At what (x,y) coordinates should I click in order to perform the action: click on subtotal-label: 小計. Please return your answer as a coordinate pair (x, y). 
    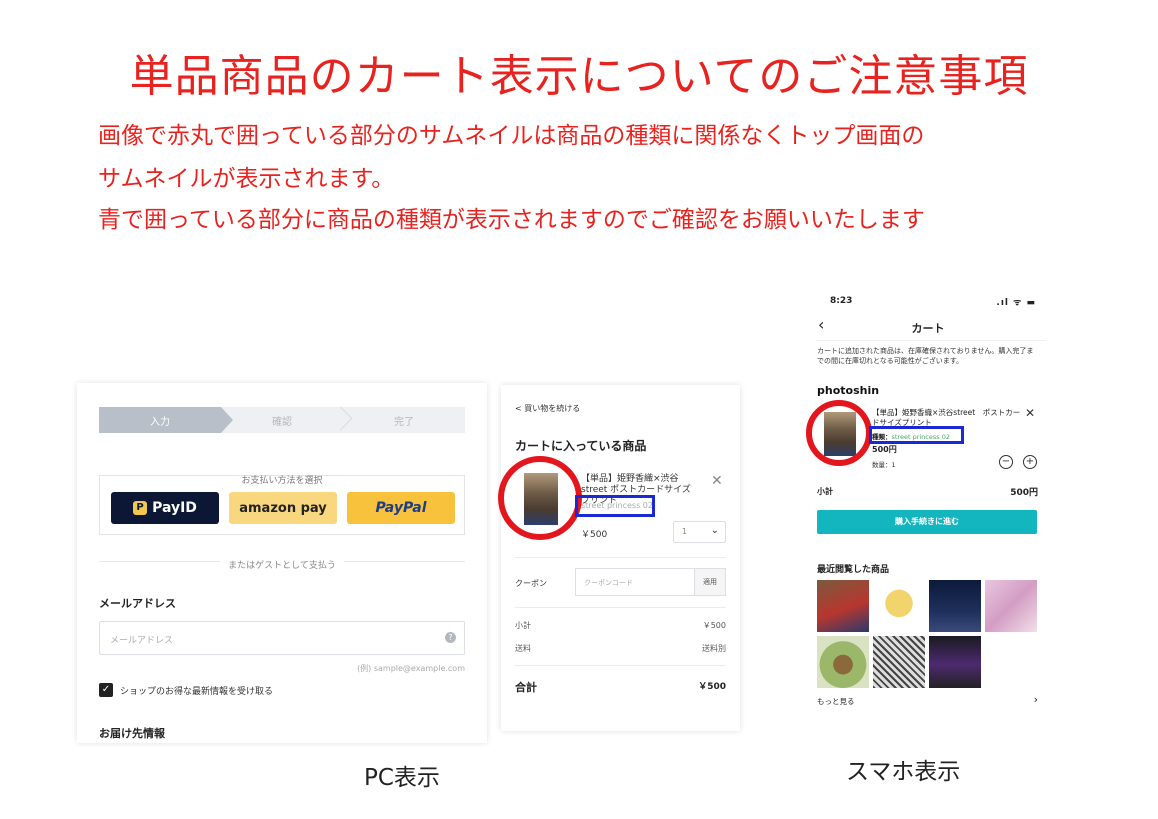
    Looking at the image, I should click on (523, 625).